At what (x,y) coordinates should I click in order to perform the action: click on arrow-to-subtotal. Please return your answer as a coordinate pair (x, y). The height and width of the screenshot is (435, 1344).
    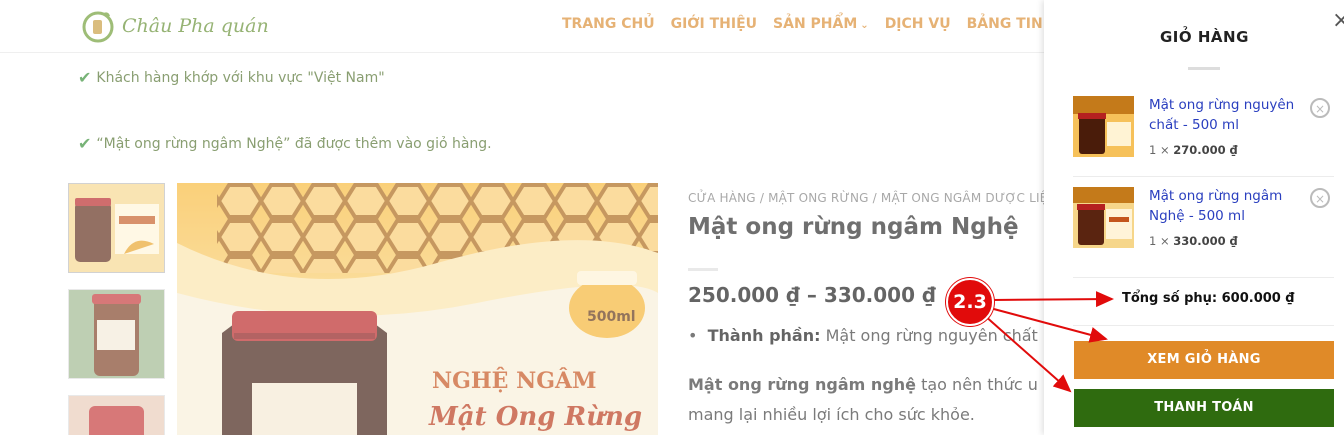
    Looking at the image, I should click on (1052, 299).